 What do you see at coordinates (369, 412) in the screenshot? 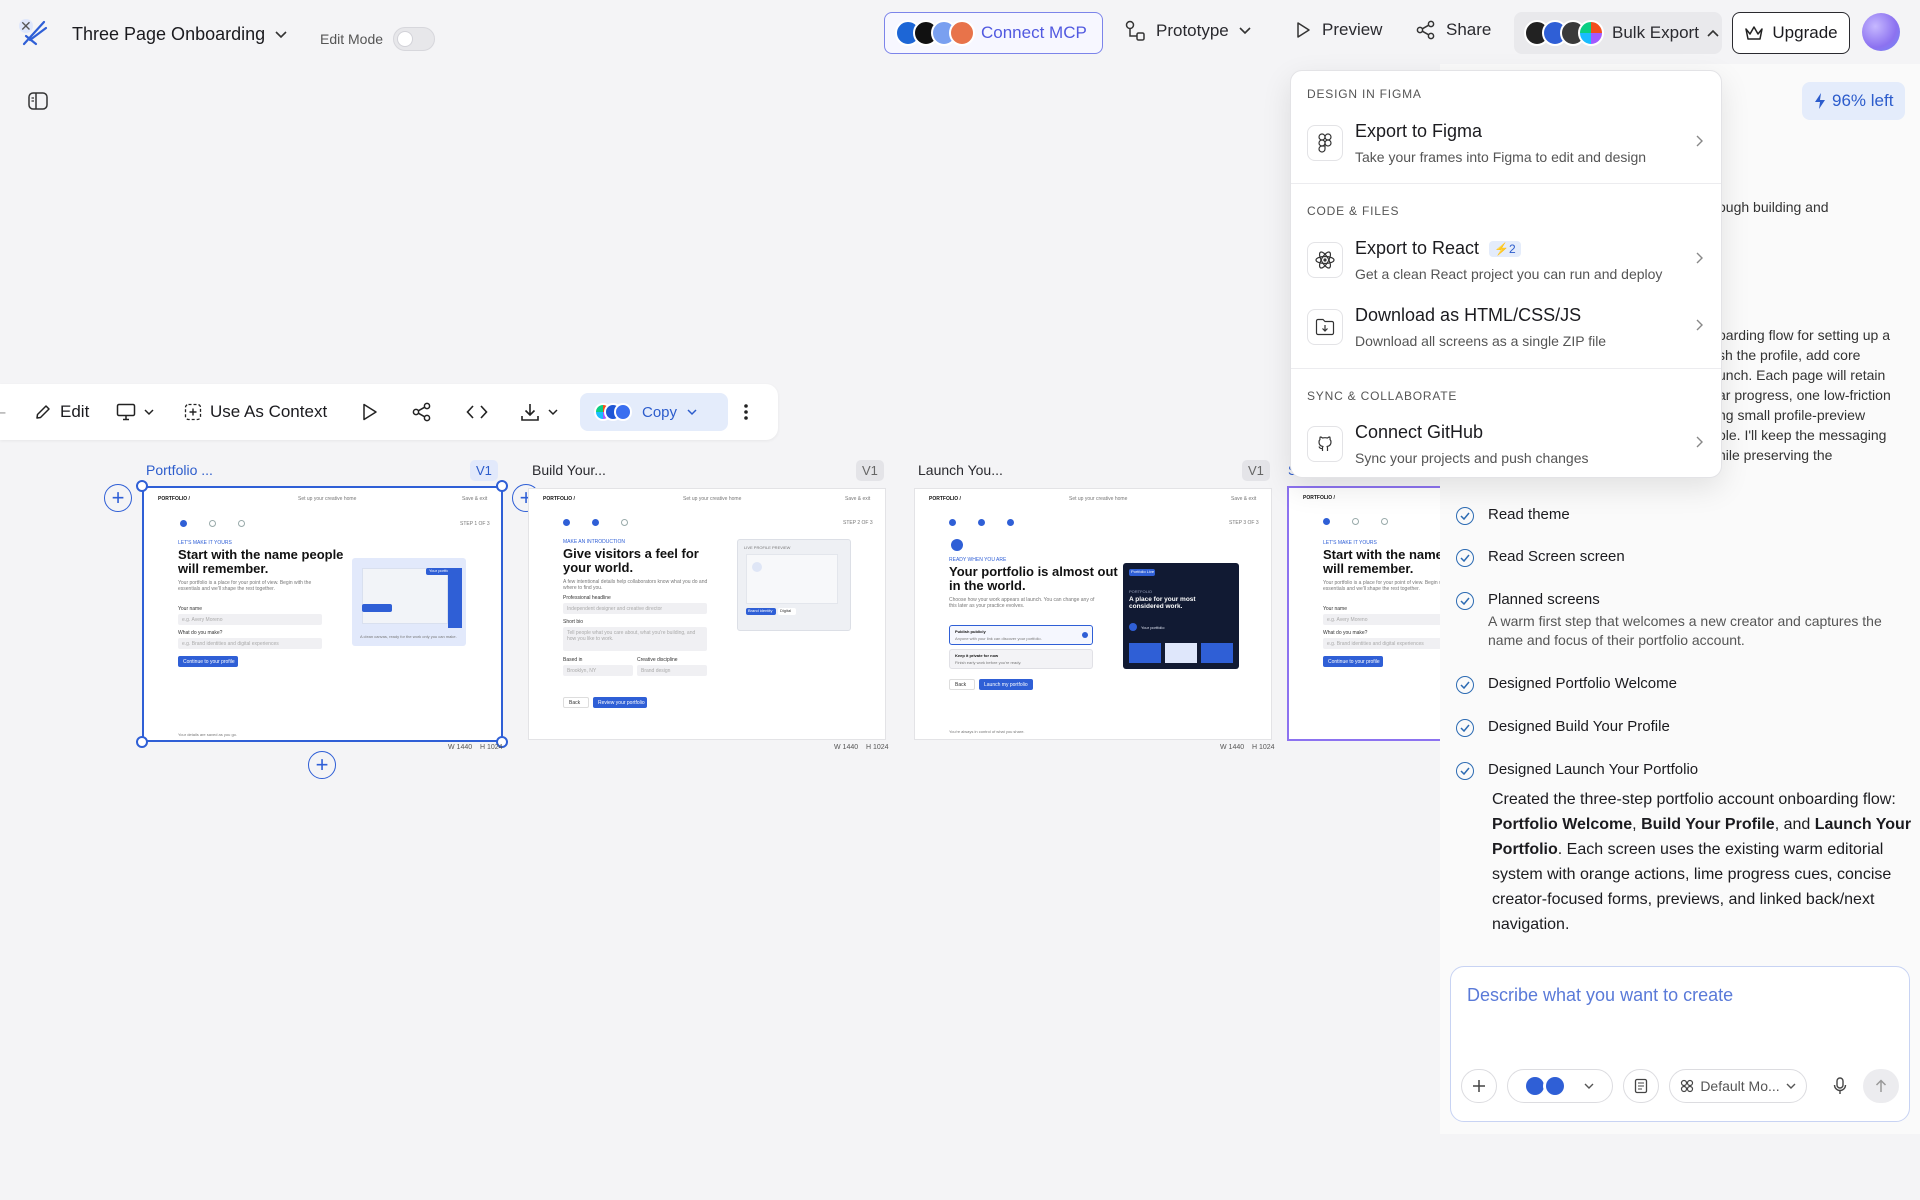
I see `play-button` at bounding box center [369, 412].